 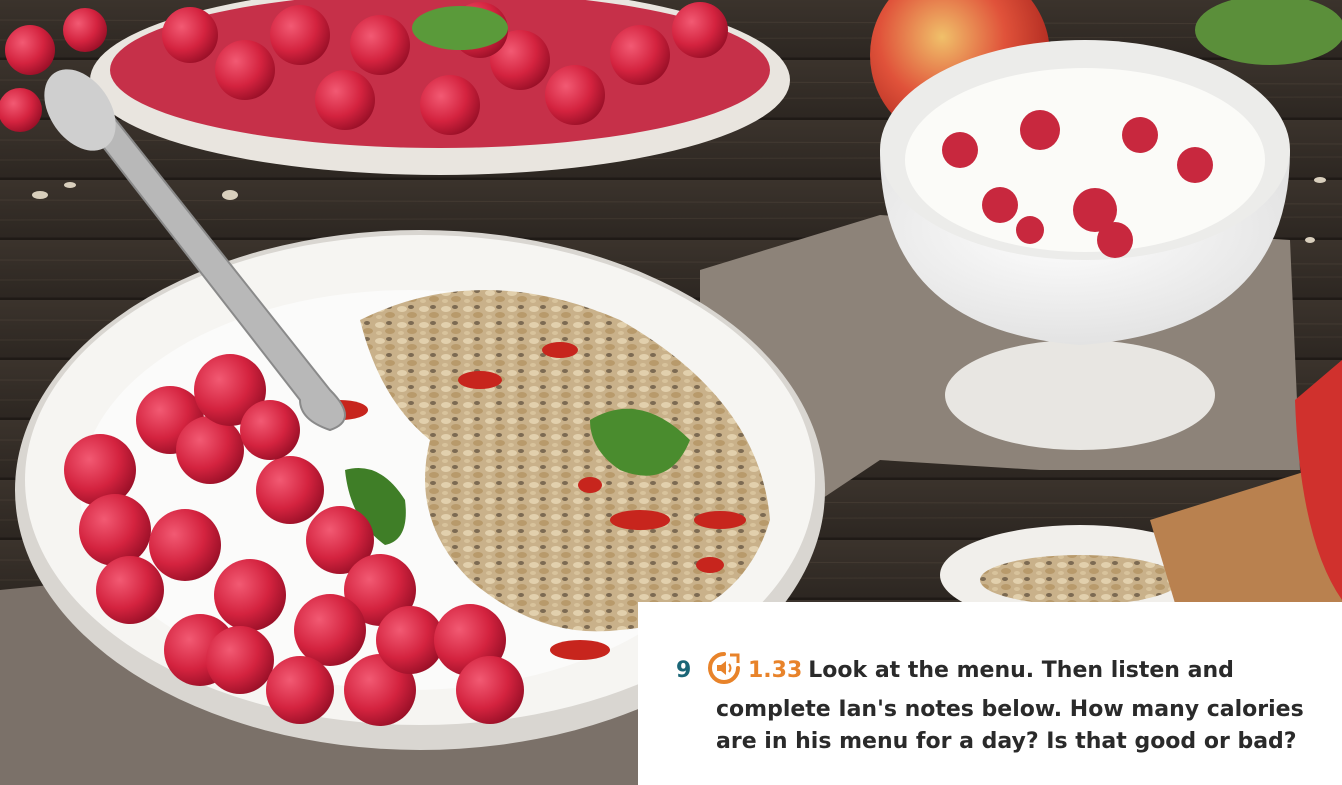 I want to click on exercise-first-line: 9 1.33 Look at the menu. Then listen and, so click(x=996, y=673).